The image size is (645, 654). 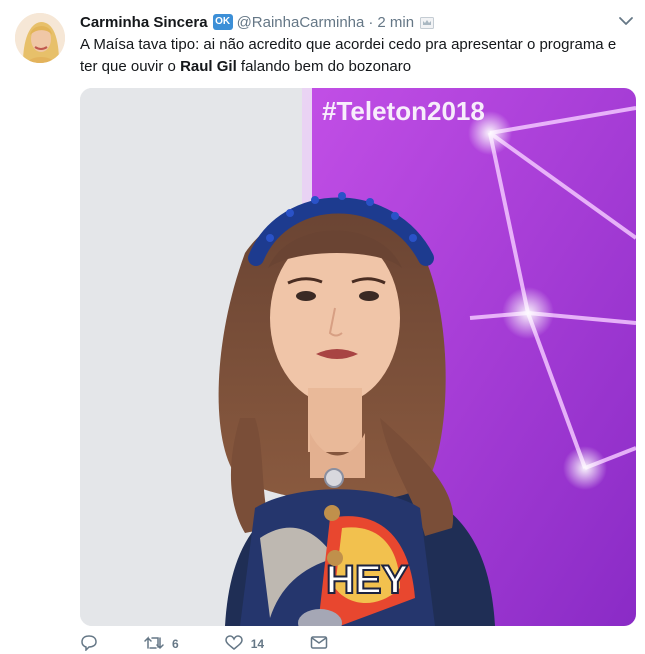 What do you see at coordinates (403, 111) in the screenshot?
I see `image-caption: #Teleton2018` at bounding box center [403, 111].